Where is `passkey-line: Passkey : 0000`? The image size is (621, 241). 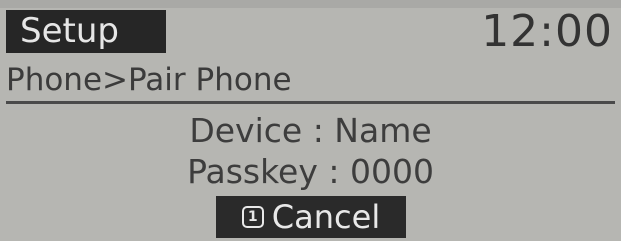
passkey-line: Passkey : 0000 is located at coordinates (310, 171).